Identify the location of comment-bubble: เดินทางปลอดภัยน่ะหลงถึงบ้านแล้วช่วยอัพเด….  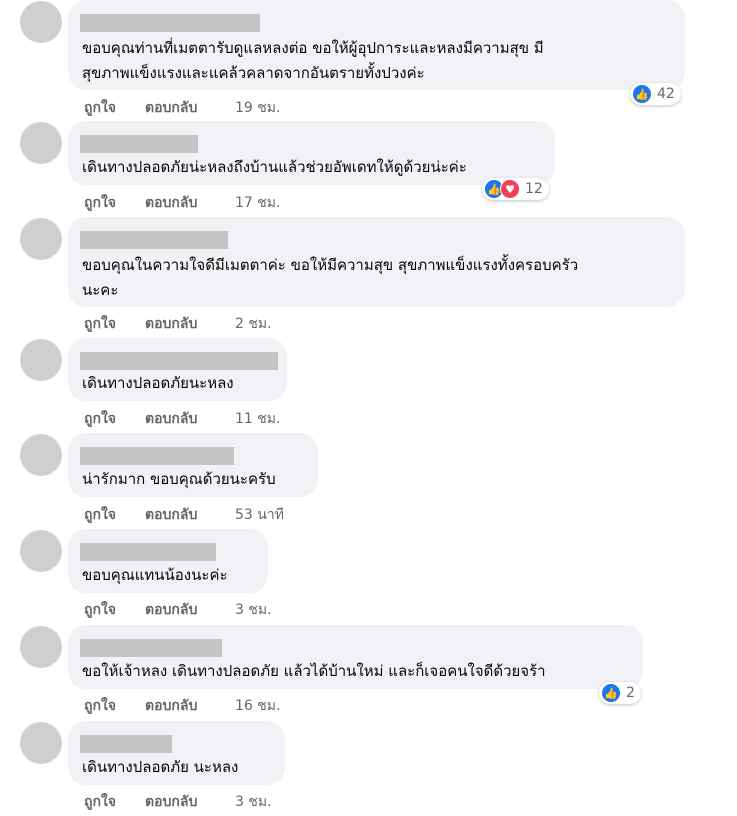
(311, 153).